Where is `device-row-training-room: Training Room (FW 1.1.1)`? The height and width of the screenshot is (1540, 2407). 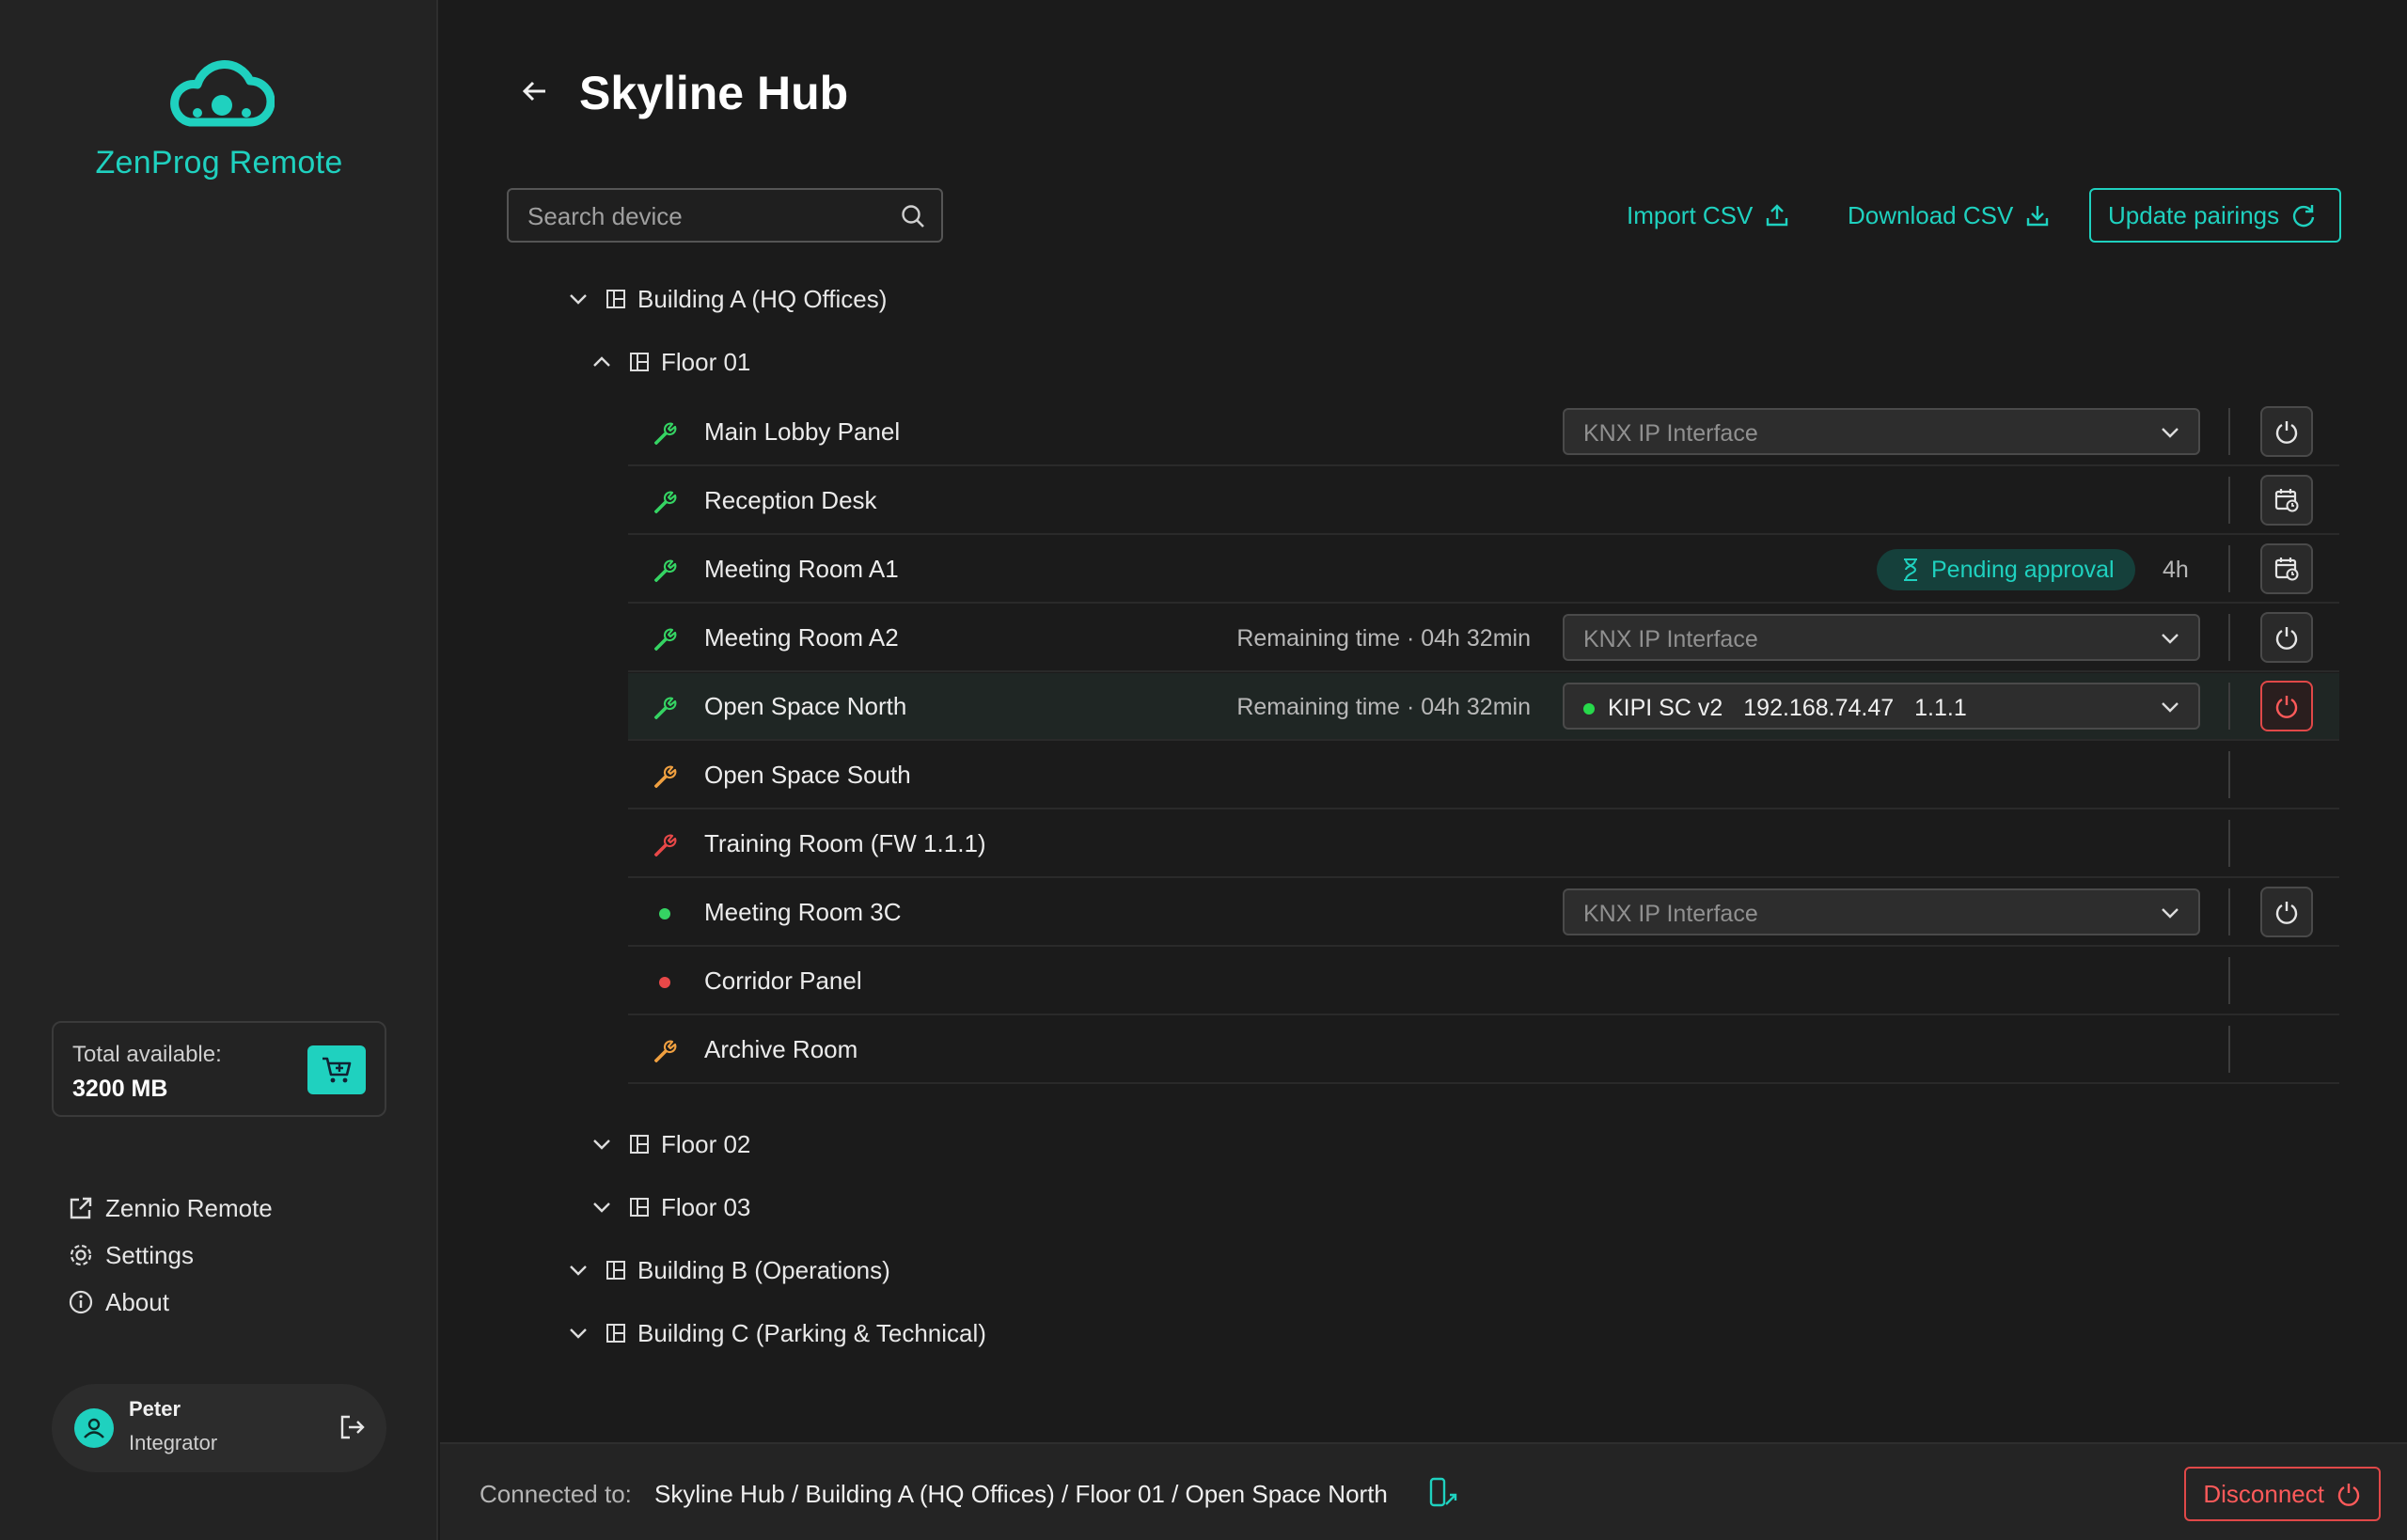
device-row-training-room: Training Room (FW 1.1.1) is located at coordinates (1483, 844).